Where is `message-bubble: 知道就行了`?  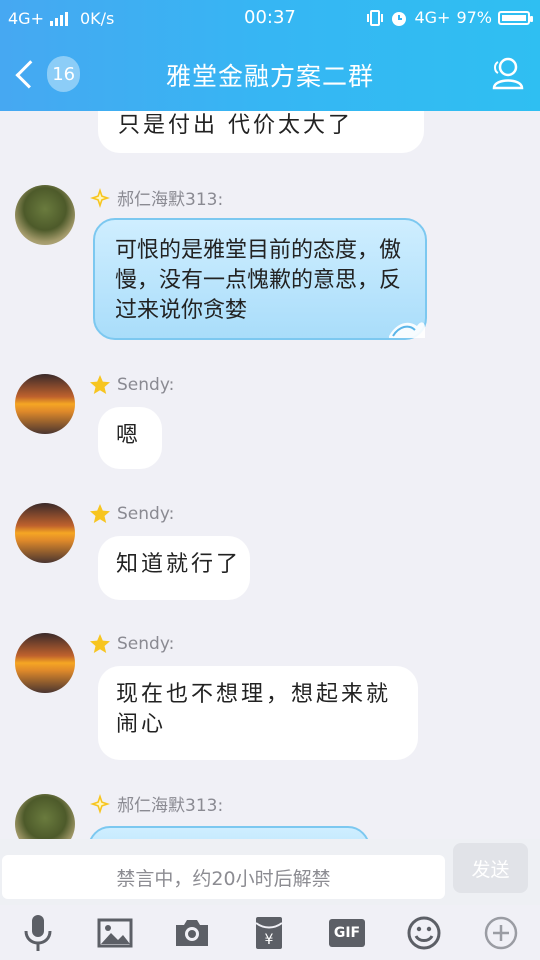 message-bubble: 知道就行了 is located at coordinates (174, 568).